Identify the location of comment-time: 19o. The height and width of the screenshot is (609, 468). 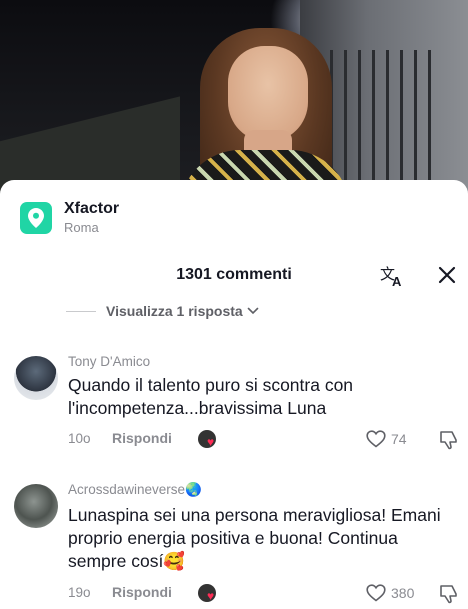
(79, 592).